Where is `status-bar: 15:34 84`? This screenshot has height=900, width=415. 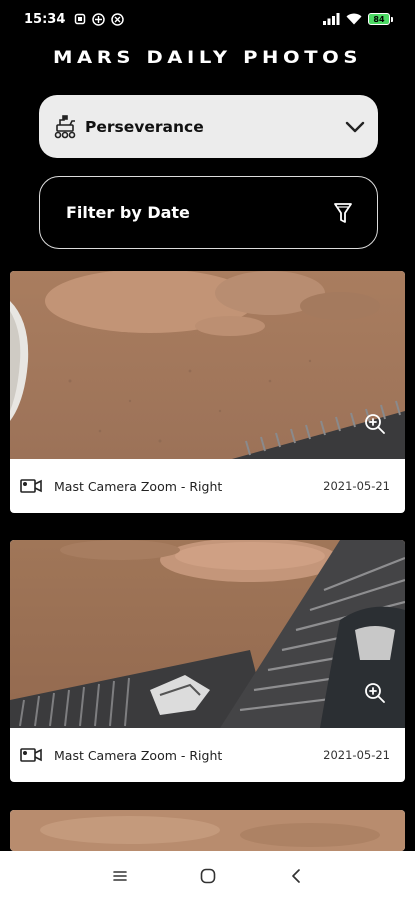 status-bar: 15:34 84 is located at coordinates (207, 19).